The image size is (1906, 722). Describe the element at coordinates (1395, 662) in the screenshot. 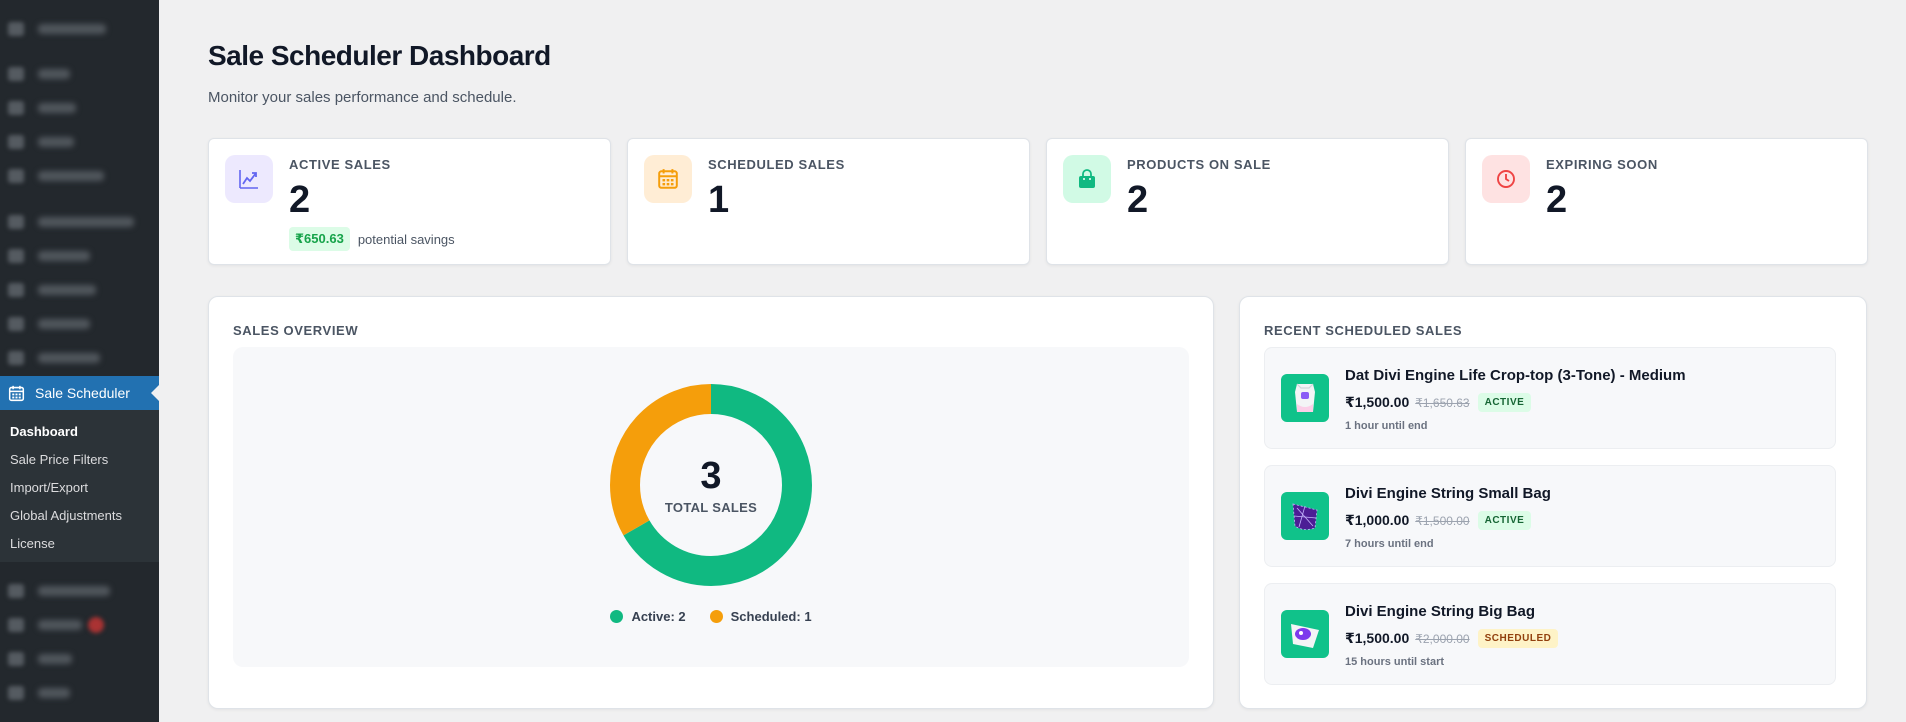

I see `time-remaining: 15 hours until start` at that location.